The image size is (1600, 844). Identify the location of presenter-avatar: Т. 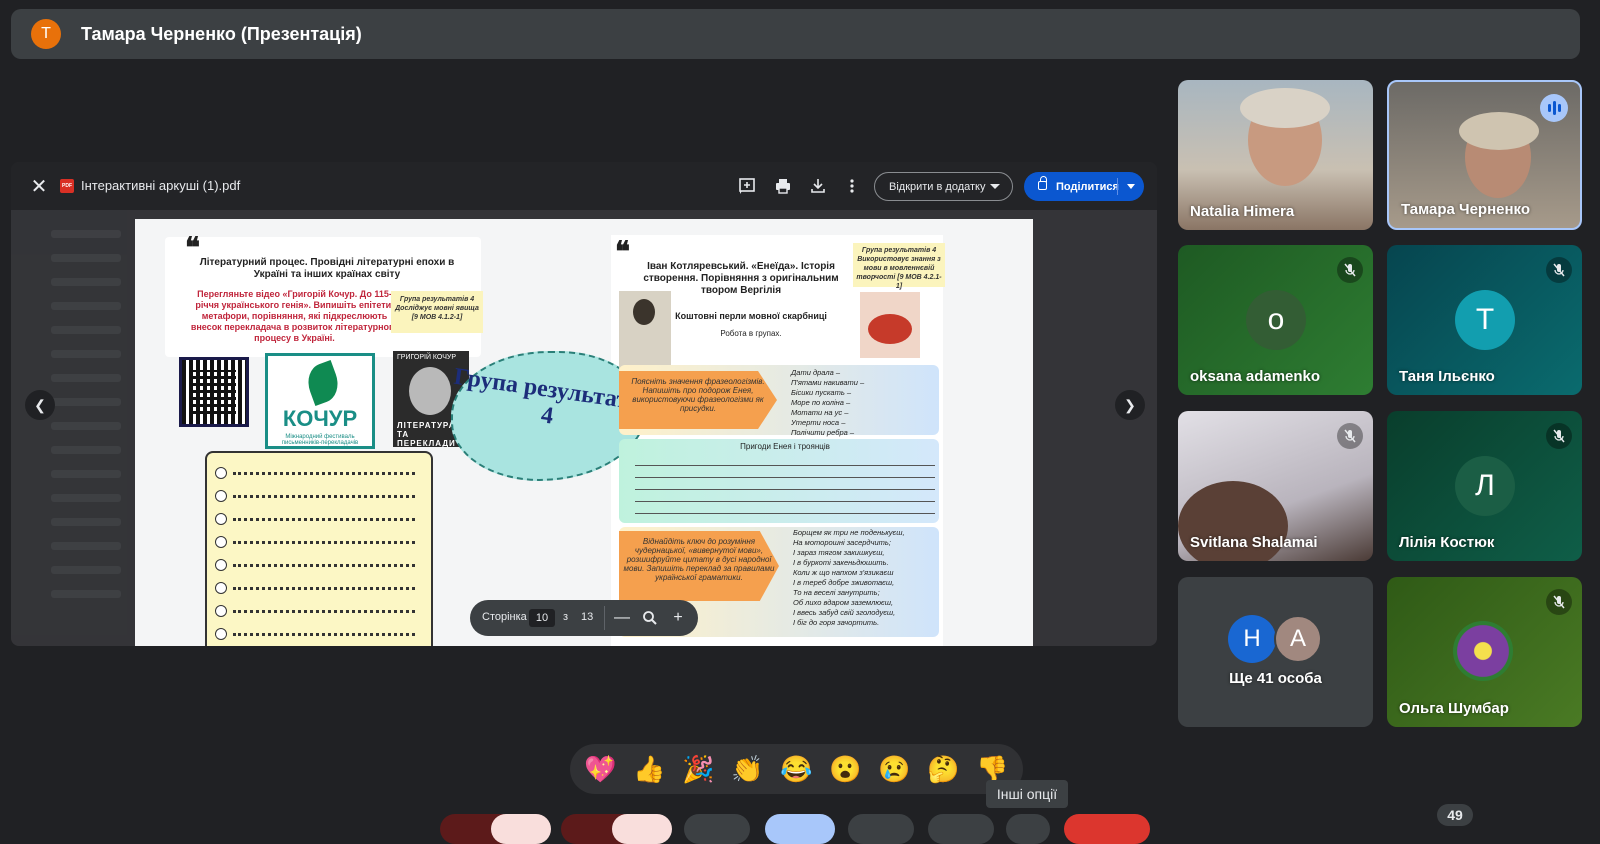
(46, 34).